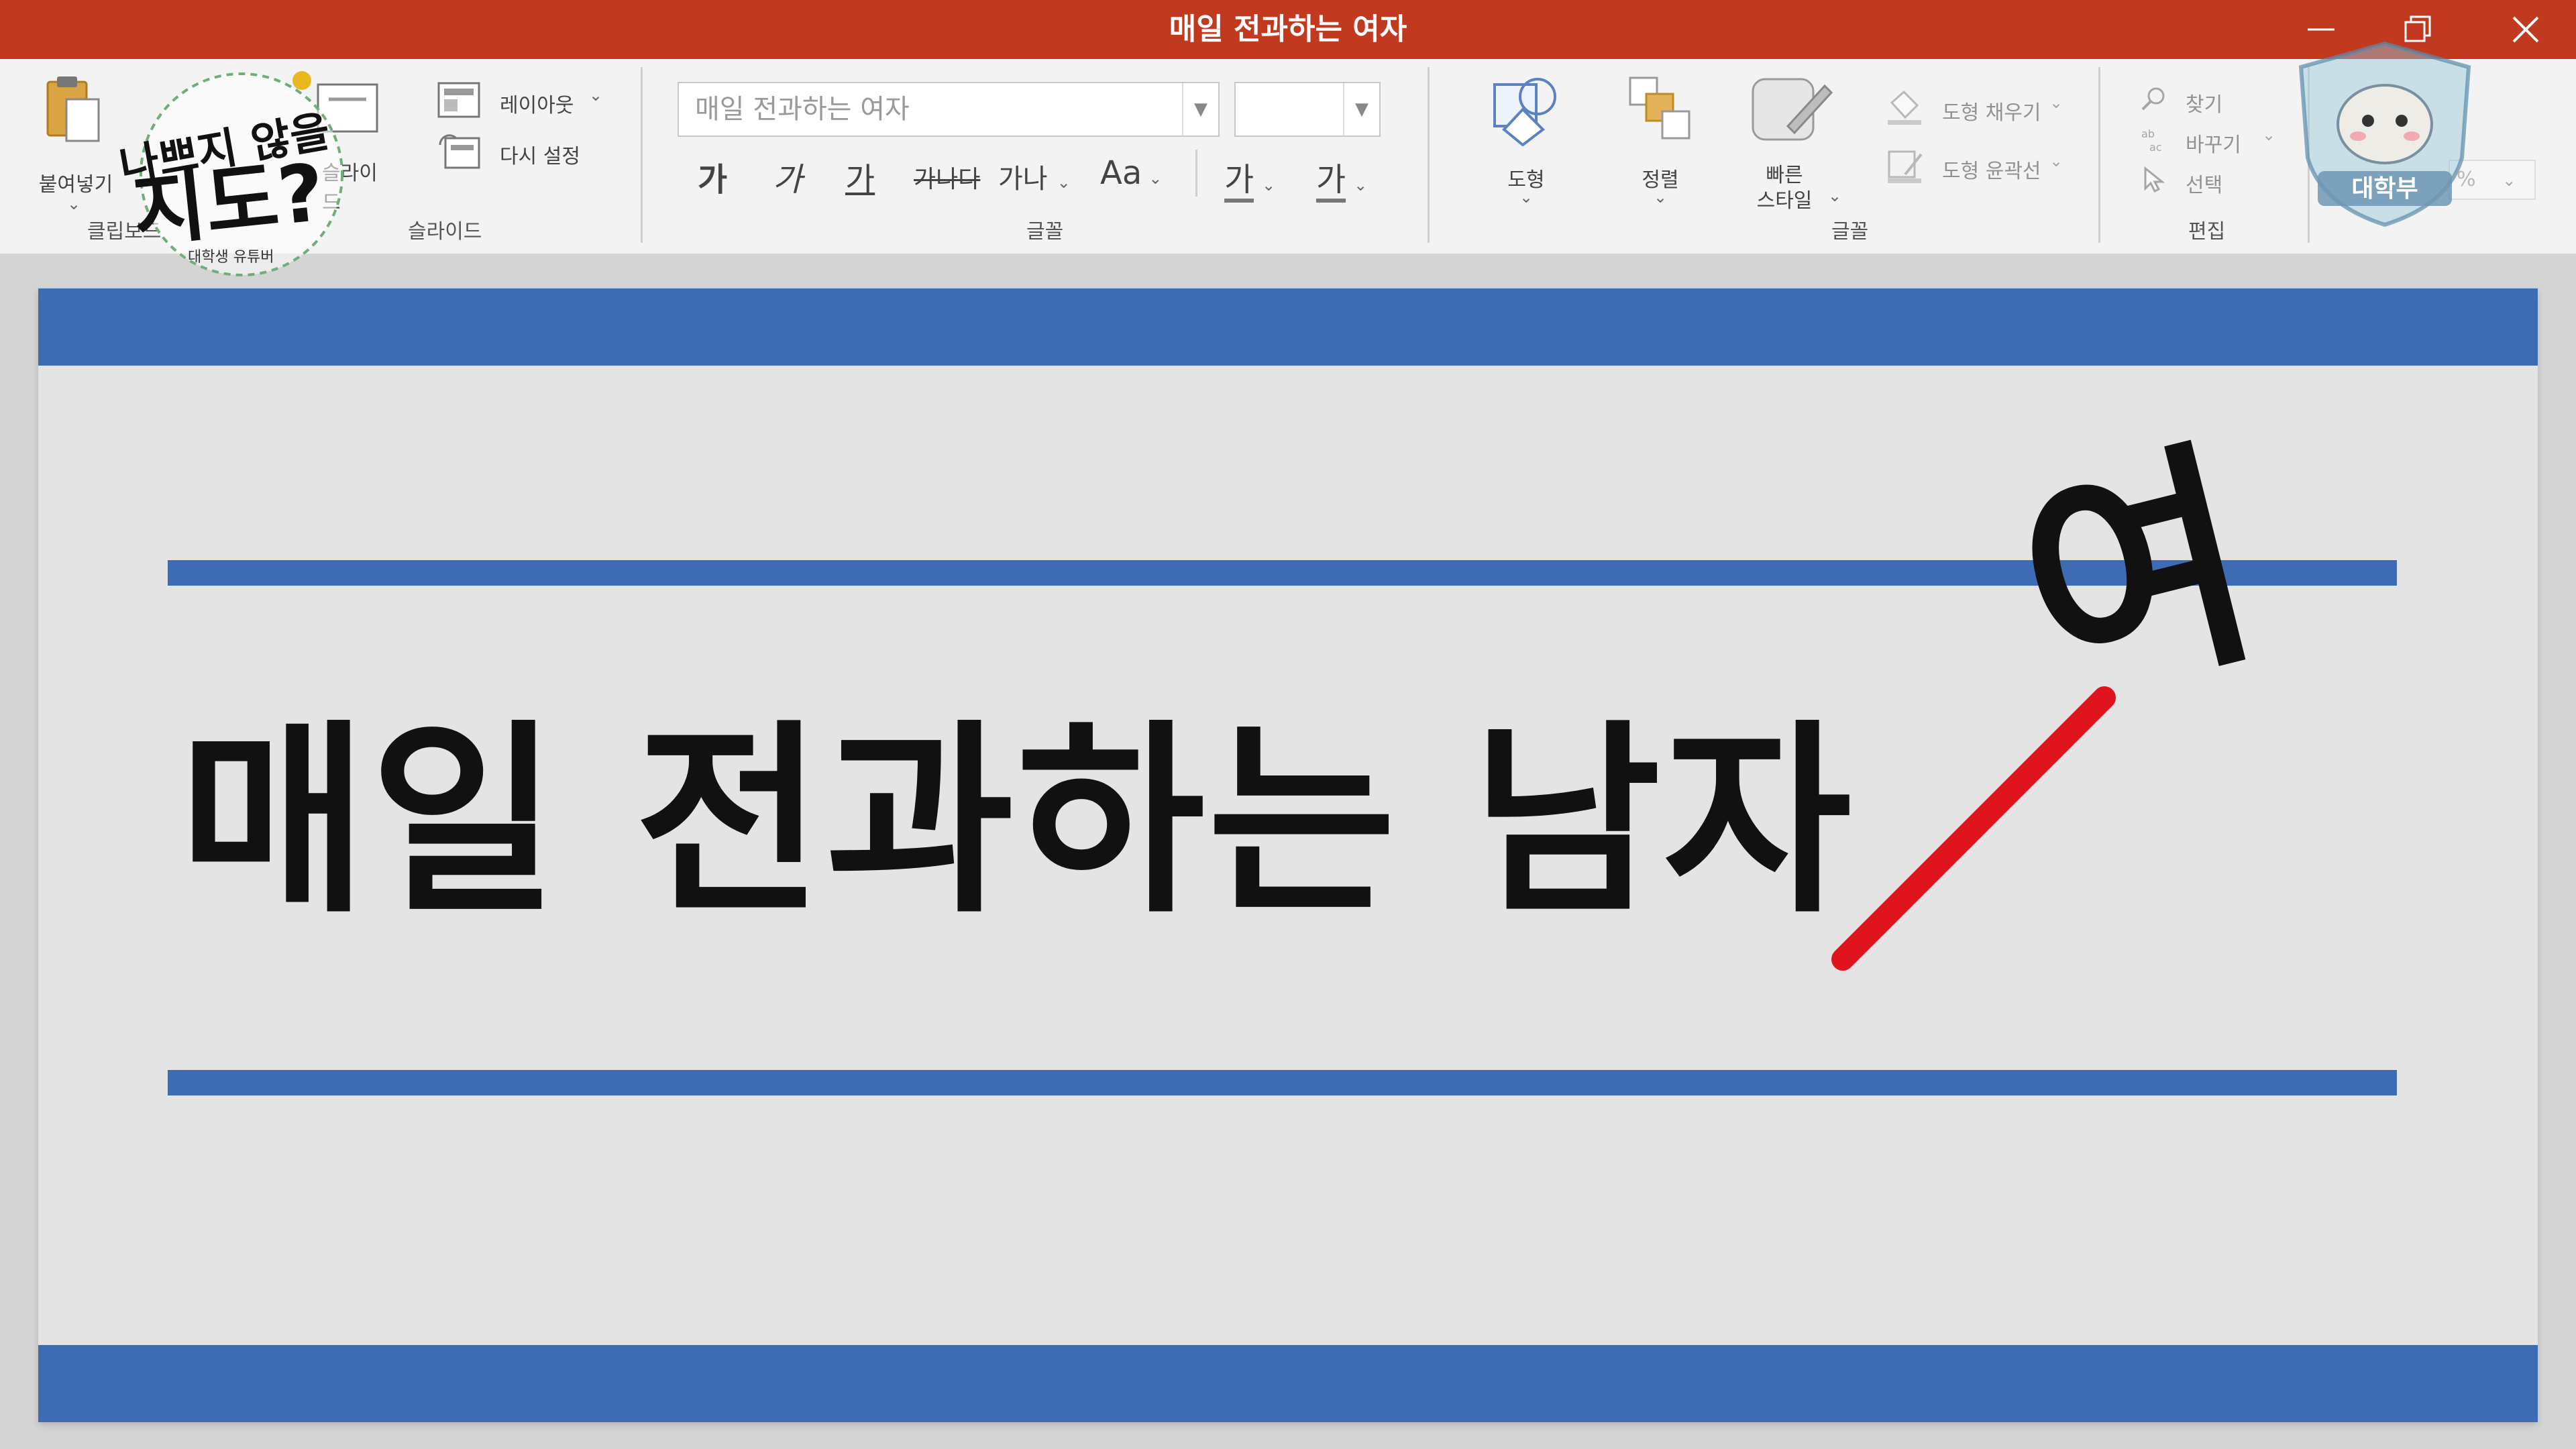 This screenshot has width=2576, height=1449. Describe the element at coordinates (1121, 173) in the screenshot. I see `change-case-label: Aa` at that location.